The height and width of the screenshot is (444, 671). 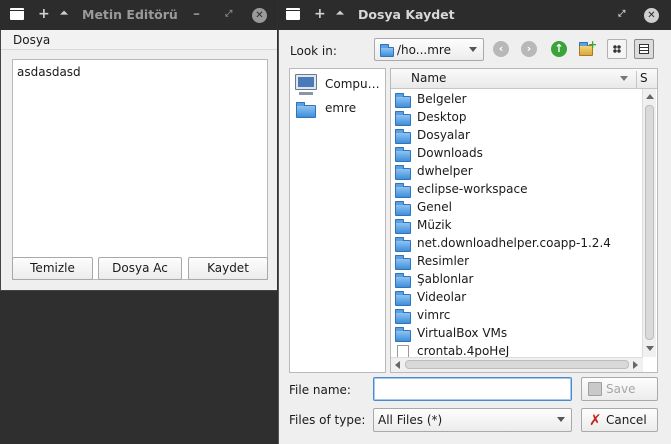 What do you see at coordinates (524, 79) in the screenshot?
I see `file-list-header: Name S` at bounding box center [524, 79].